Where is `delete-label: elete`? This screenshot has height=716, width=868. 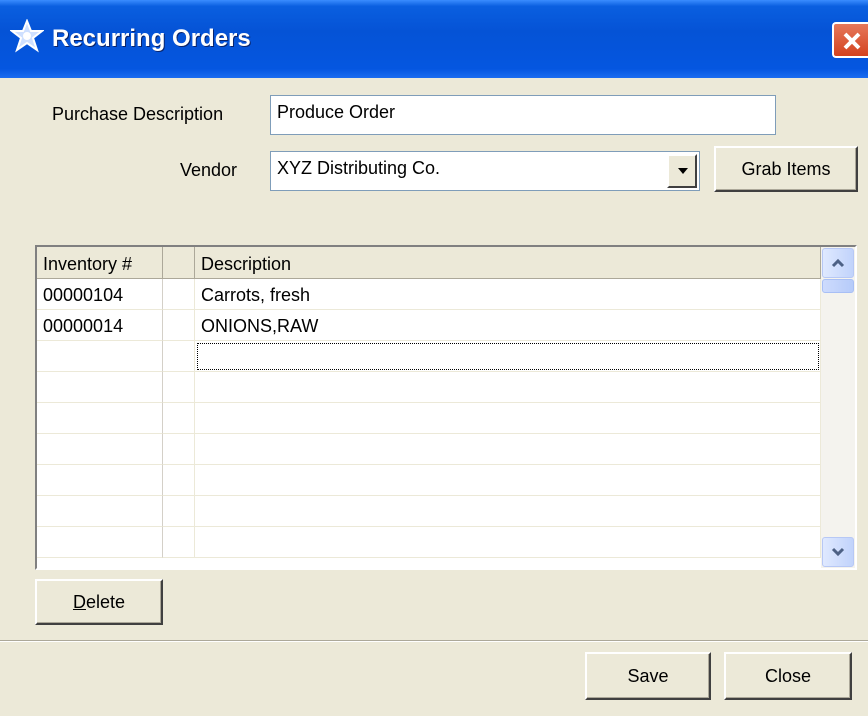
delete-label: elete is located at coordinates (105, 602).